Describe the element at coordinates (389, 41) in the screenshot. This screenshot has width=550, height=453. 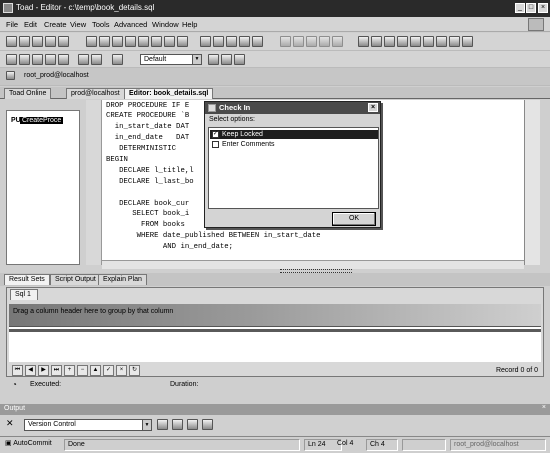
I see `goto-icon` at that location.